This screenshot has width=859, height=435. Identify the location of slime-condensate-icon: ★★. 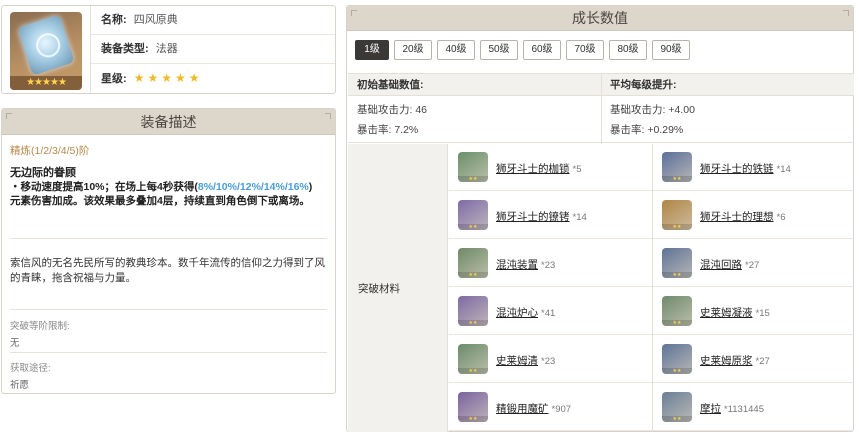
(677, 311).